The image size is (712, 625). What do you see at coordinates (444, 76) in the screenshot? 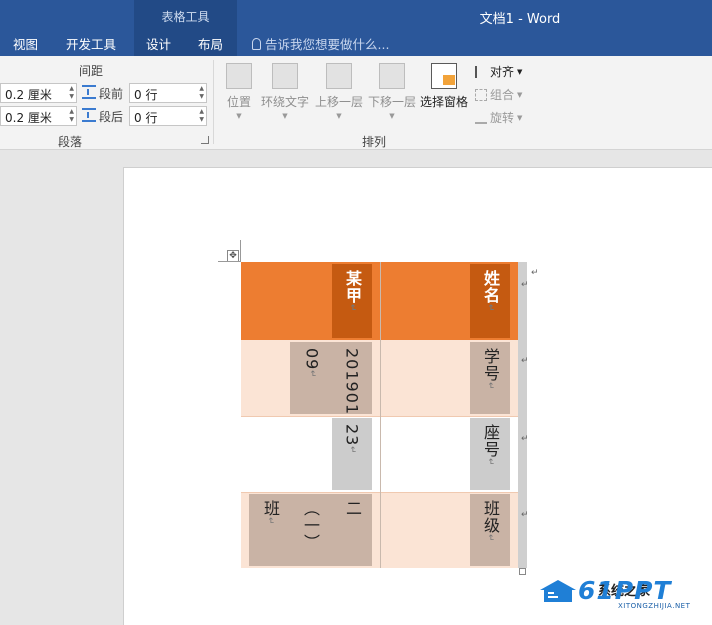
I see `selection-pane-icon` at bounding box center [444, 76].